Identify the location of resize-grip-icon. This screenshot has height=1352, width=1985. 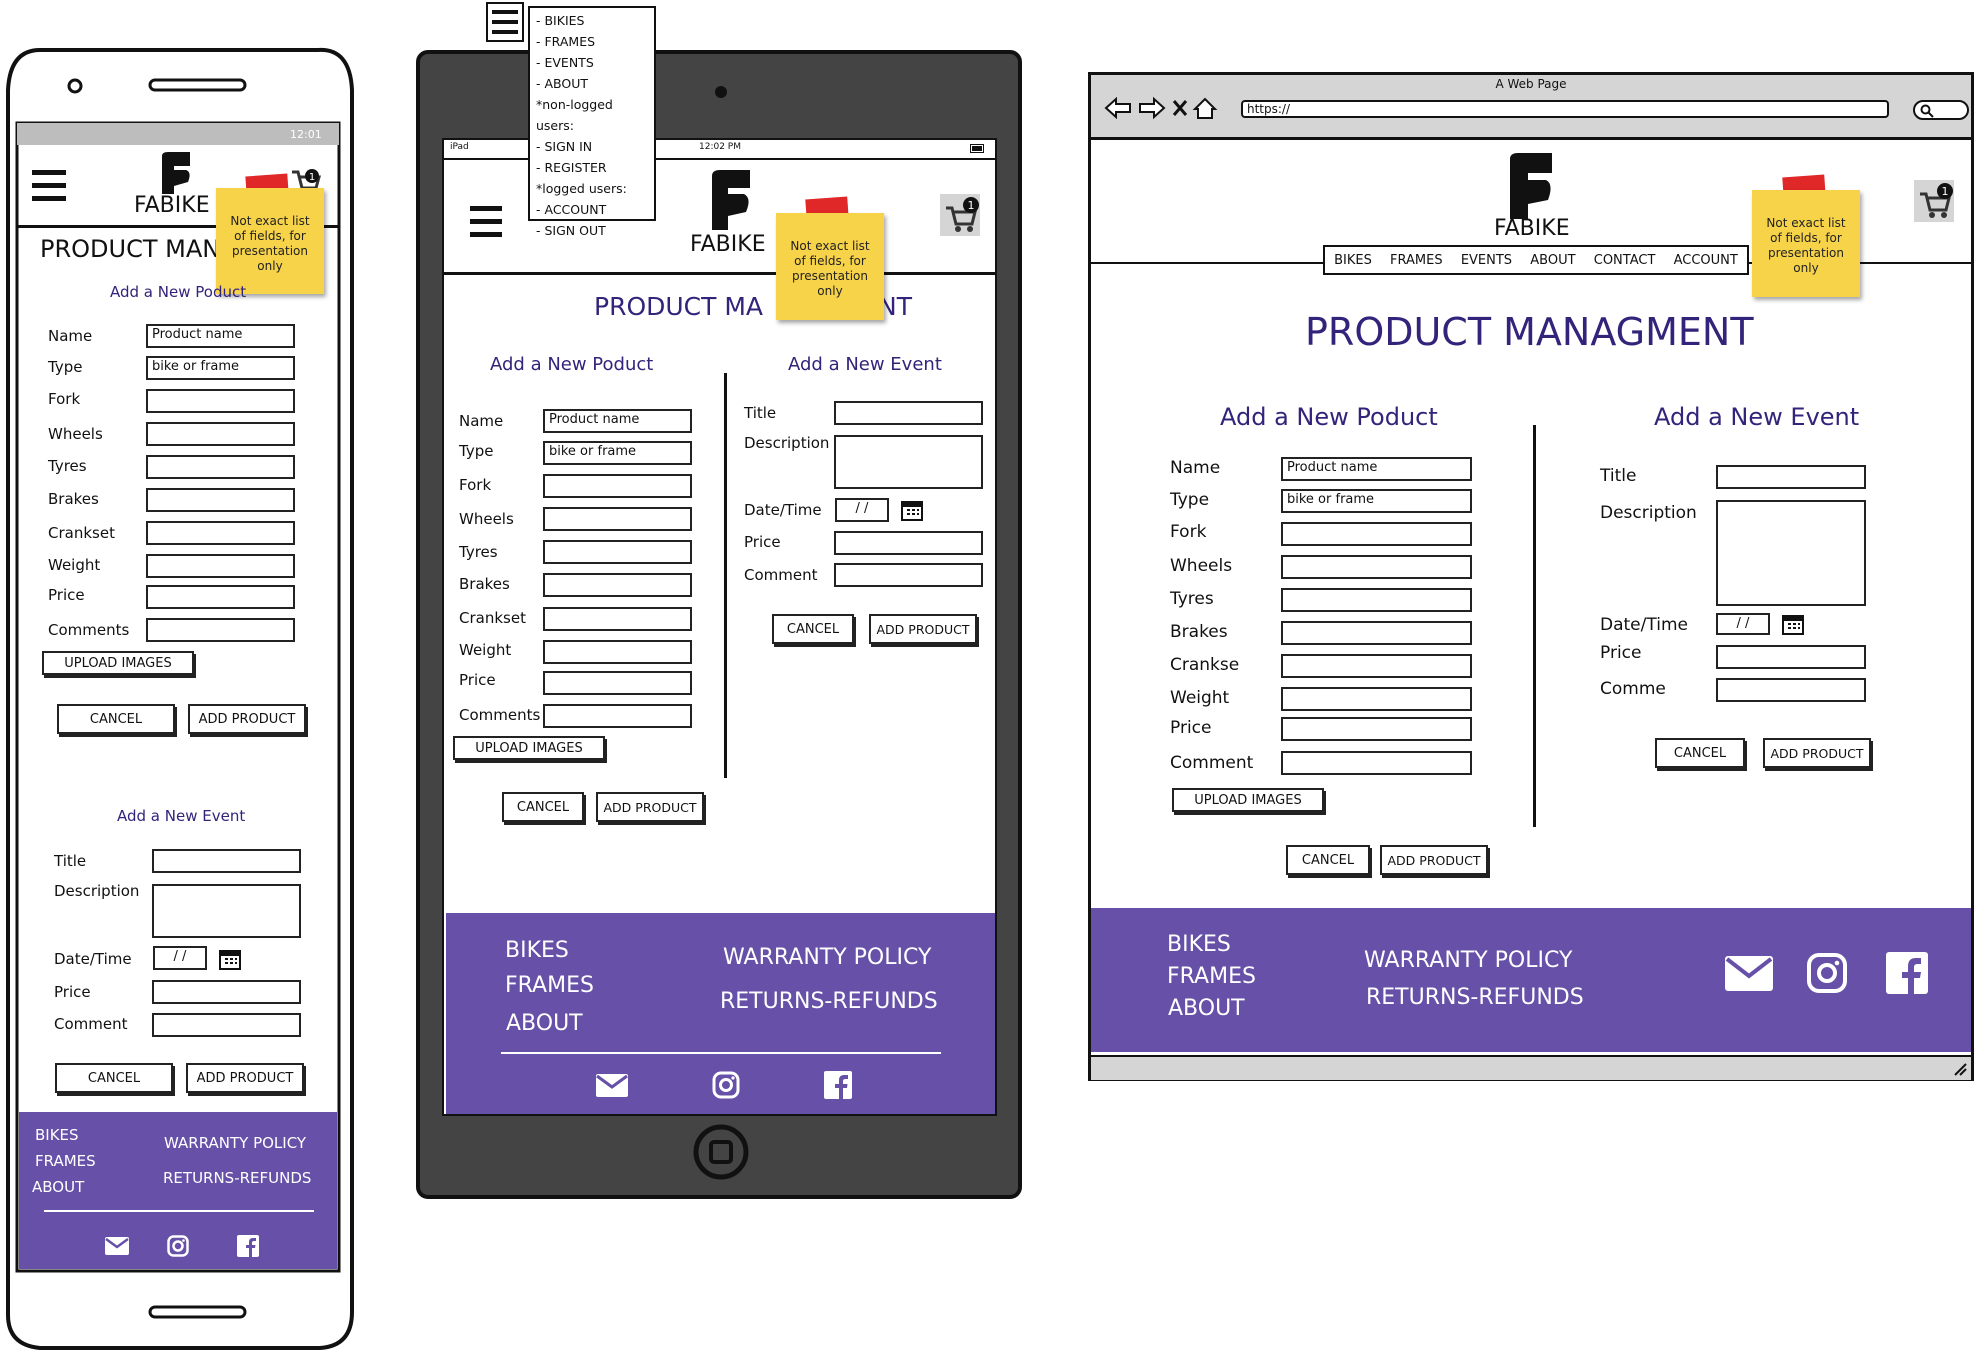
(1960, 1069).